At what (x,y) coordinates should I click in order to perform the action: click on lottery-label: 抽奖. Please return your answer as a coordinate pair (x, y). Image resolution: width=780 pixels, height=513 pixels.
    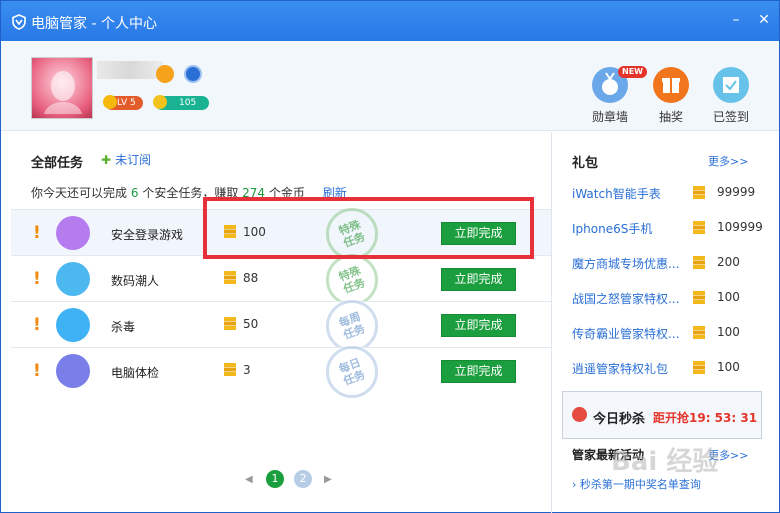
    Looking at the image, I should click on (670, 117).